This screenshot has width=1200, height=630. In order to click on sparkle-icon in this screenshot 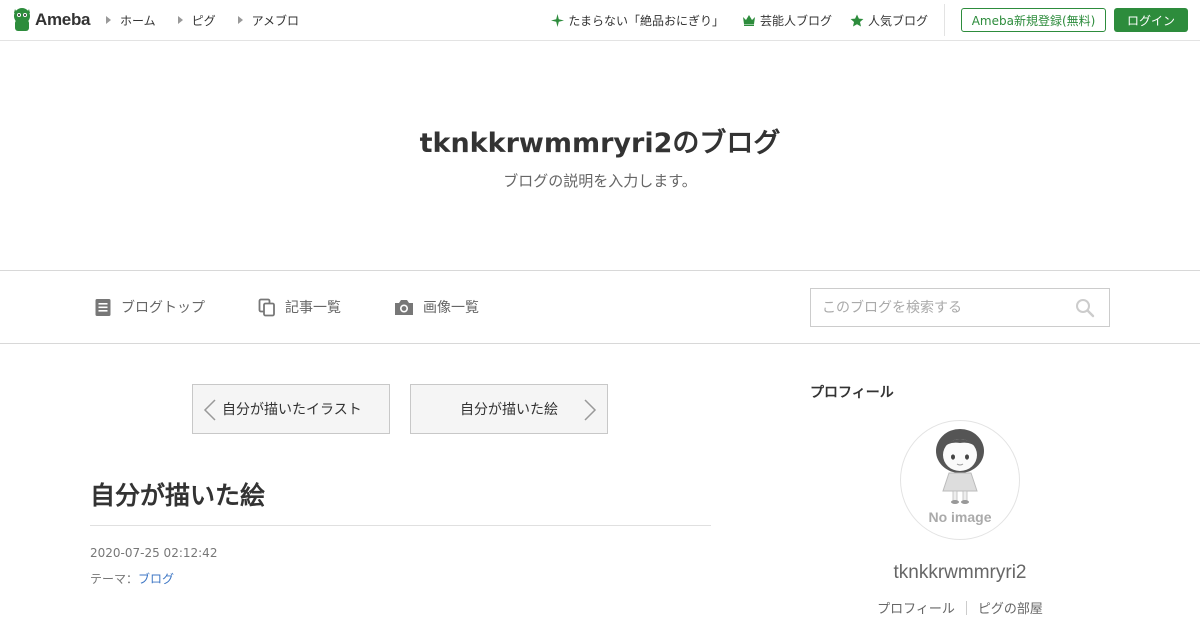, I will do `click(558, 20)`.